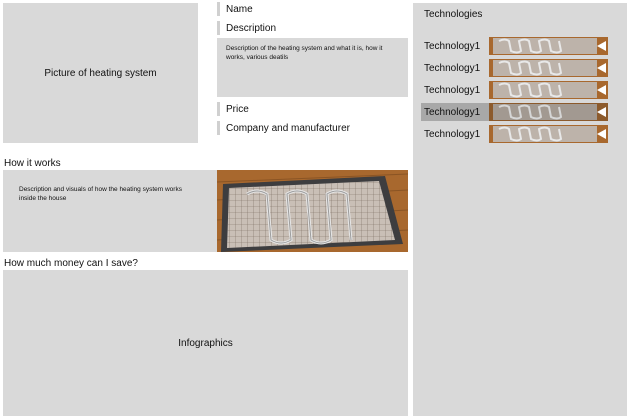 The height and width of the screenshot is (420, 631). What do you see at coordinates (32, 163) in the screenshot?
I see `how-it-works-title: How it works` at bounding box center [32, 163].